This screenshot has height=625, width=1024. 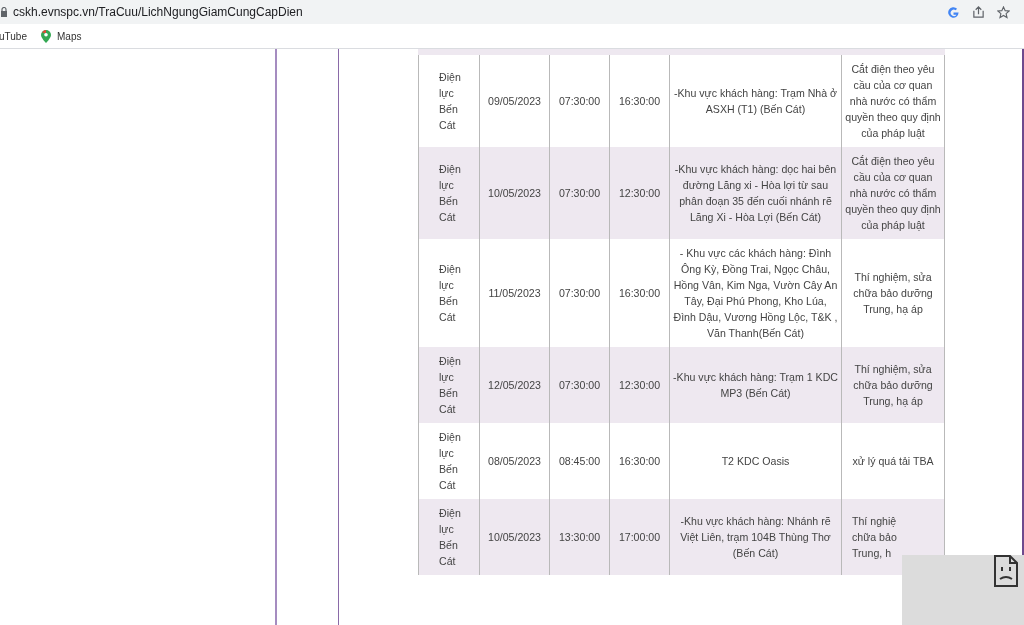 What do you see at coordinates (46, 36) in the screenshot?
I see `map-pin-icon` at bounding box center [46, 36].